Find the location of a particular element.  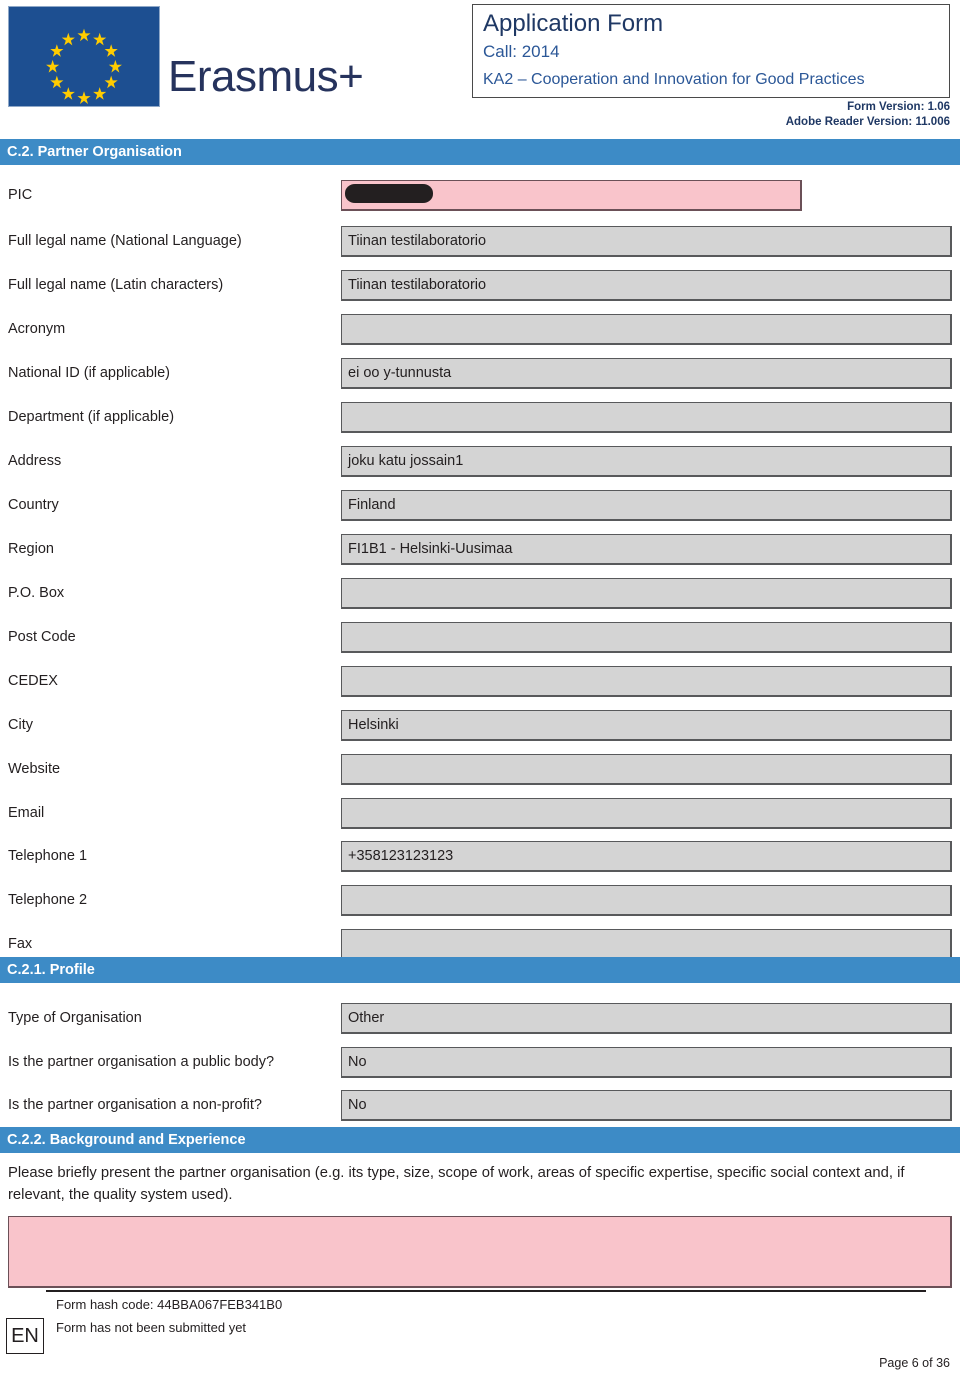

field-row-department: Department (if applicable) is located at coordinates (480, 419).